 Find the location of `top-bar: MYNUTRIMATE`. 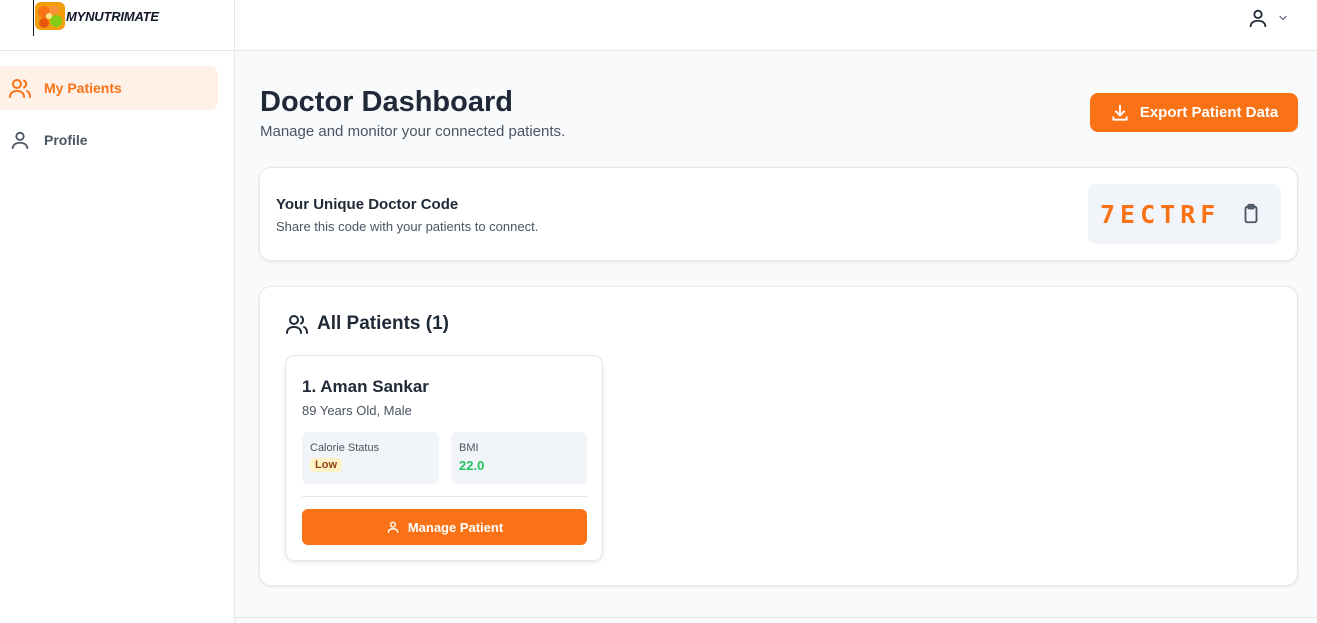

top-bar: MYNUTRIMATE is located at coordinates (658, 25).